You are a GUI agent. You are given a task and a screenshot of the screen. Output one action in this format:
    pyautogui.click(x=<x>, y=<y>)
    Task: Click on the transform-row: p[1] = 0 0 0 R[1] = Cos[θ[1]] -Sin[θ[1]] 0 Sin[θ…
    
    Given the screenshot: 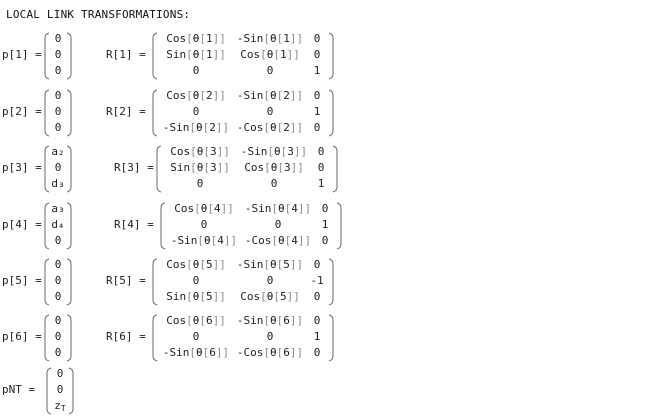 What is the action you would take?
    pyautogui.click(x=327, y=56)
    